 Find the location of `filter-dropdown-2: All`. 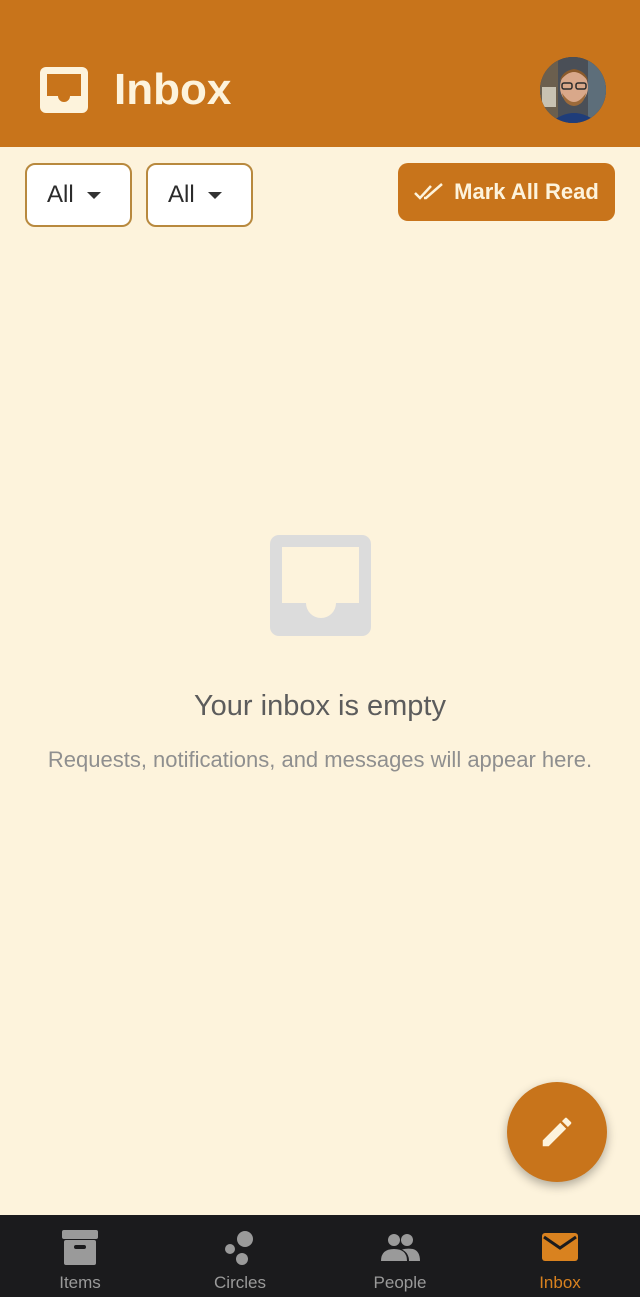

filter-dropdown-2: All is located at coordinates (199, 195).